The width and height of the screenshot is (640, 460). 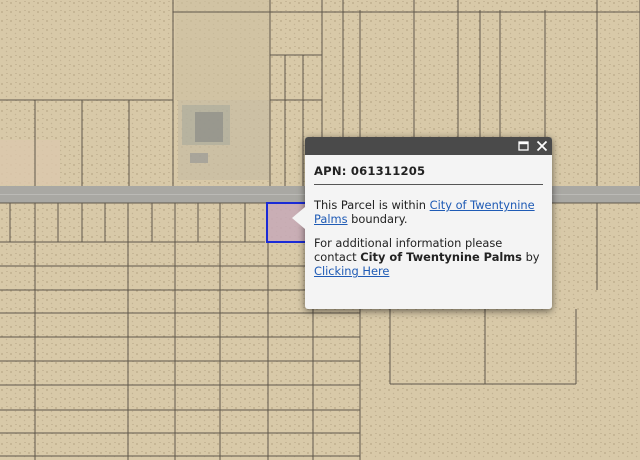 I want to click on contact-name: City of Twentynine Palms, so click(x=441, y=257).